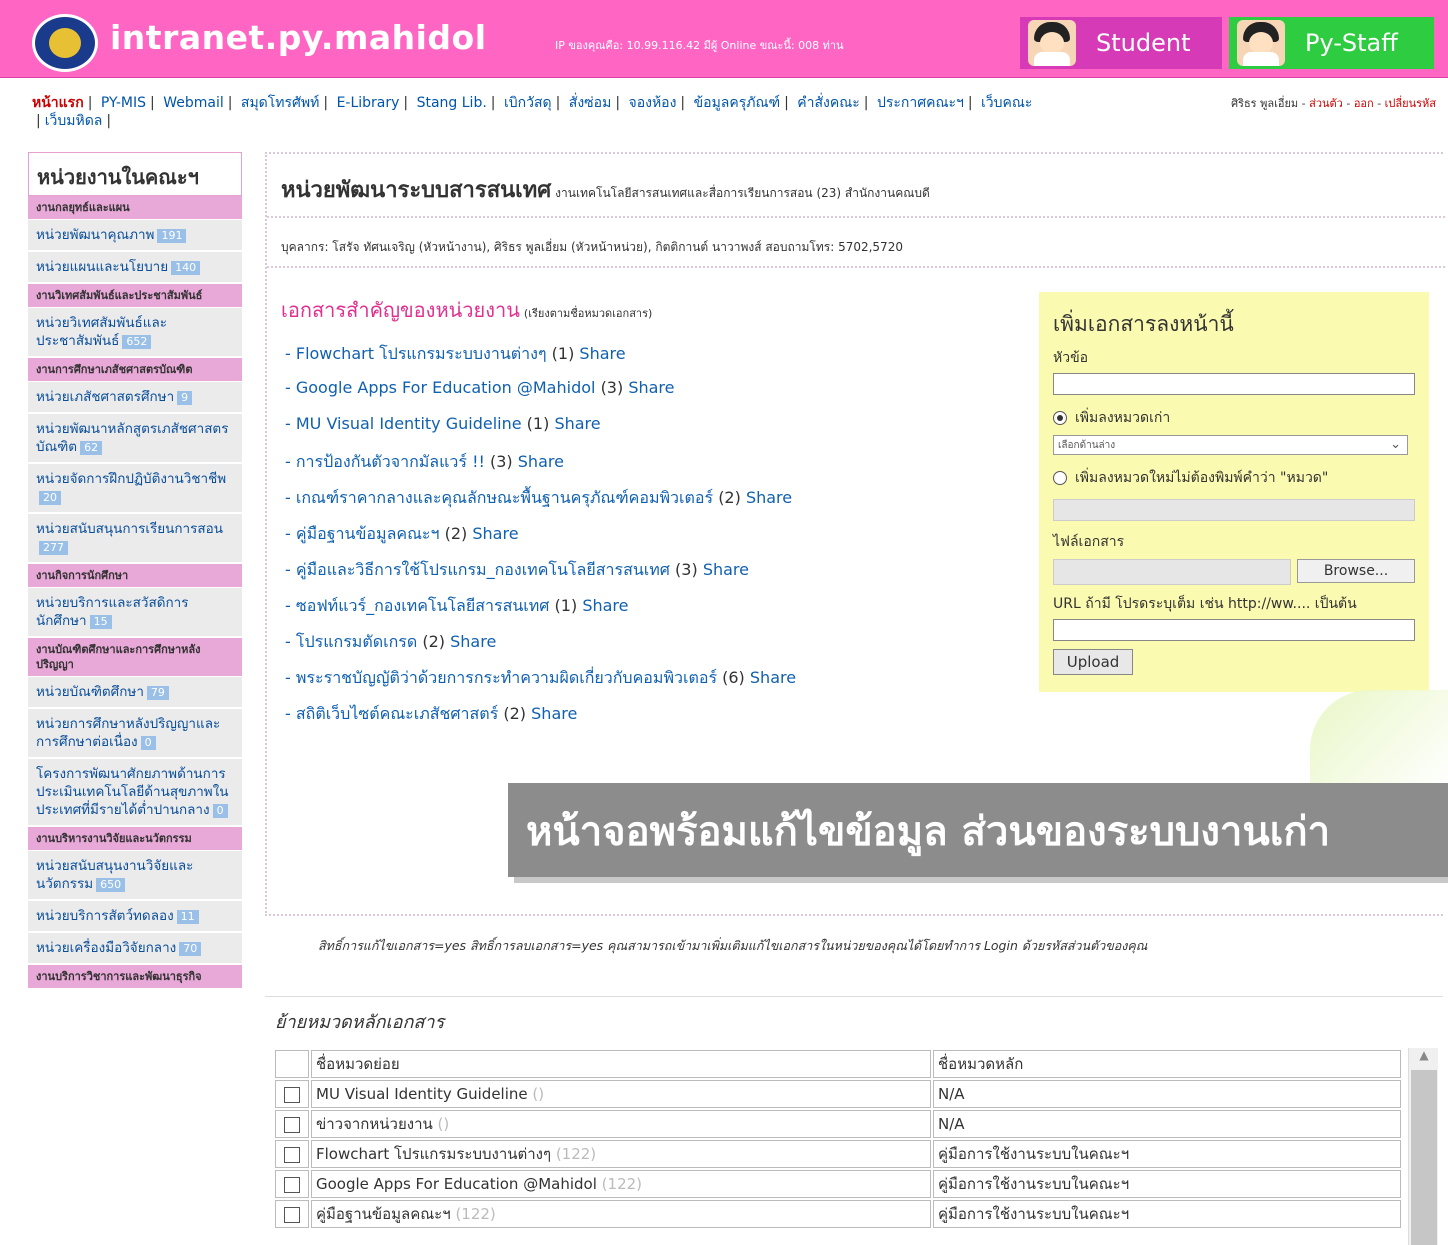 The width and height of the screenshot is (1448, 1245). What do you see at coordinates (515, 713) in the screenshot?
I see `document-count: (2)` at bounding box center [515, 713].